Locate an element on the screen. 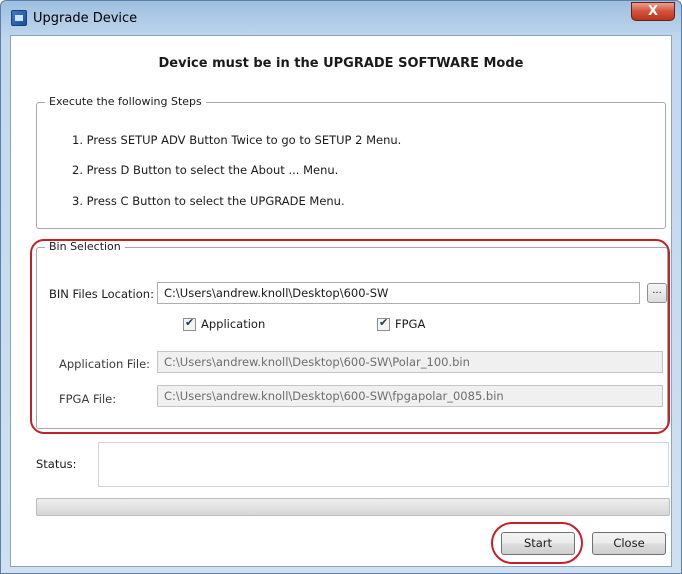 The image size is (682, 574). close-button: Close is located at coordinates (629, 543).